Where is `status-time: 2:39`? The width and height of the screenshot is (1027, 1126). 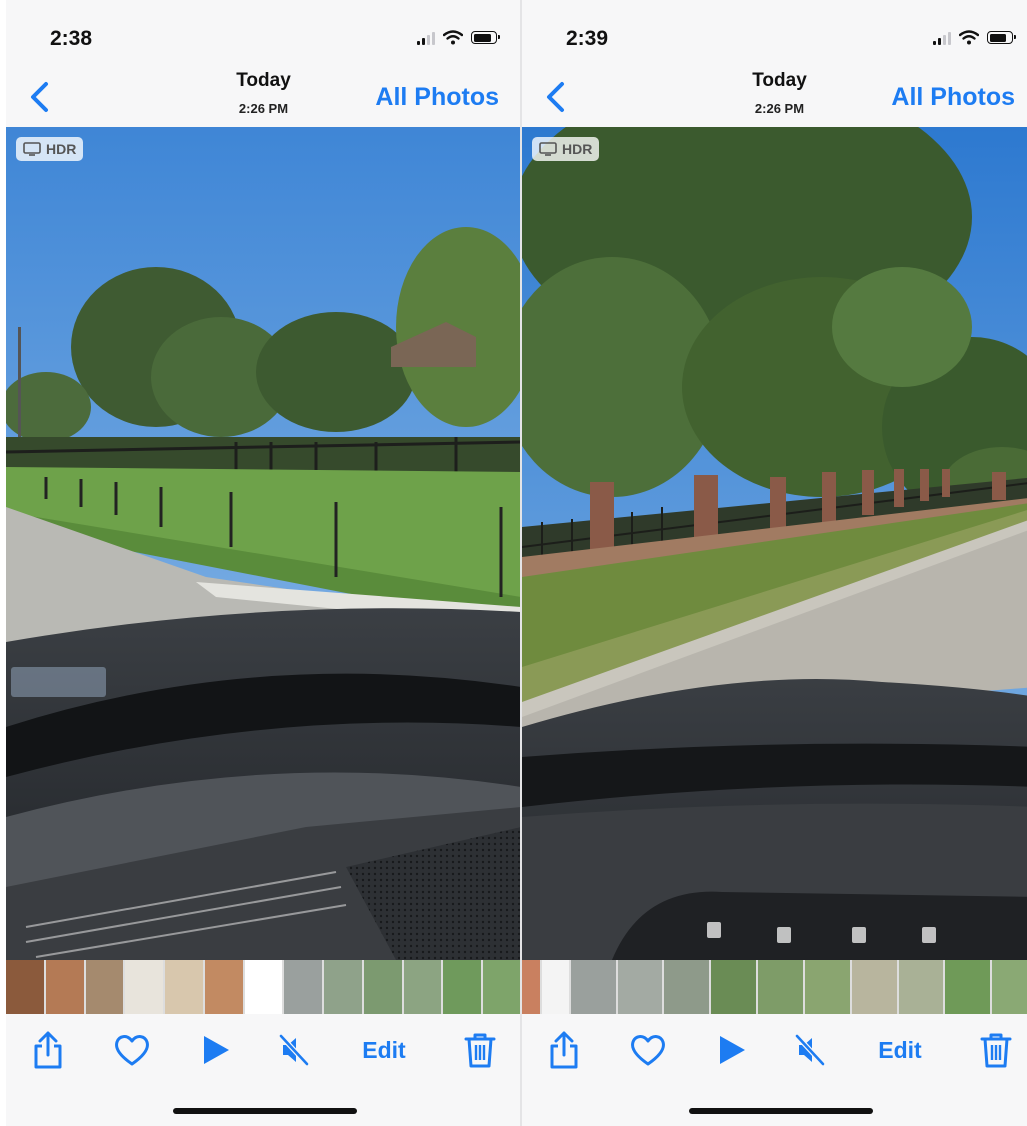 status-time: 2:39 is located at coordinates (587, 38).